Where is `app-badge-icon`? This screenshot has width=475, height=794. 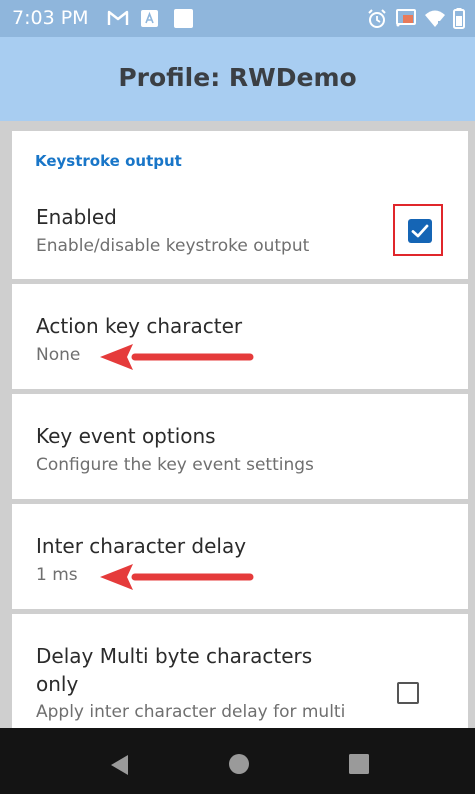
app-badge-icon is located at coordinates (149, 18).